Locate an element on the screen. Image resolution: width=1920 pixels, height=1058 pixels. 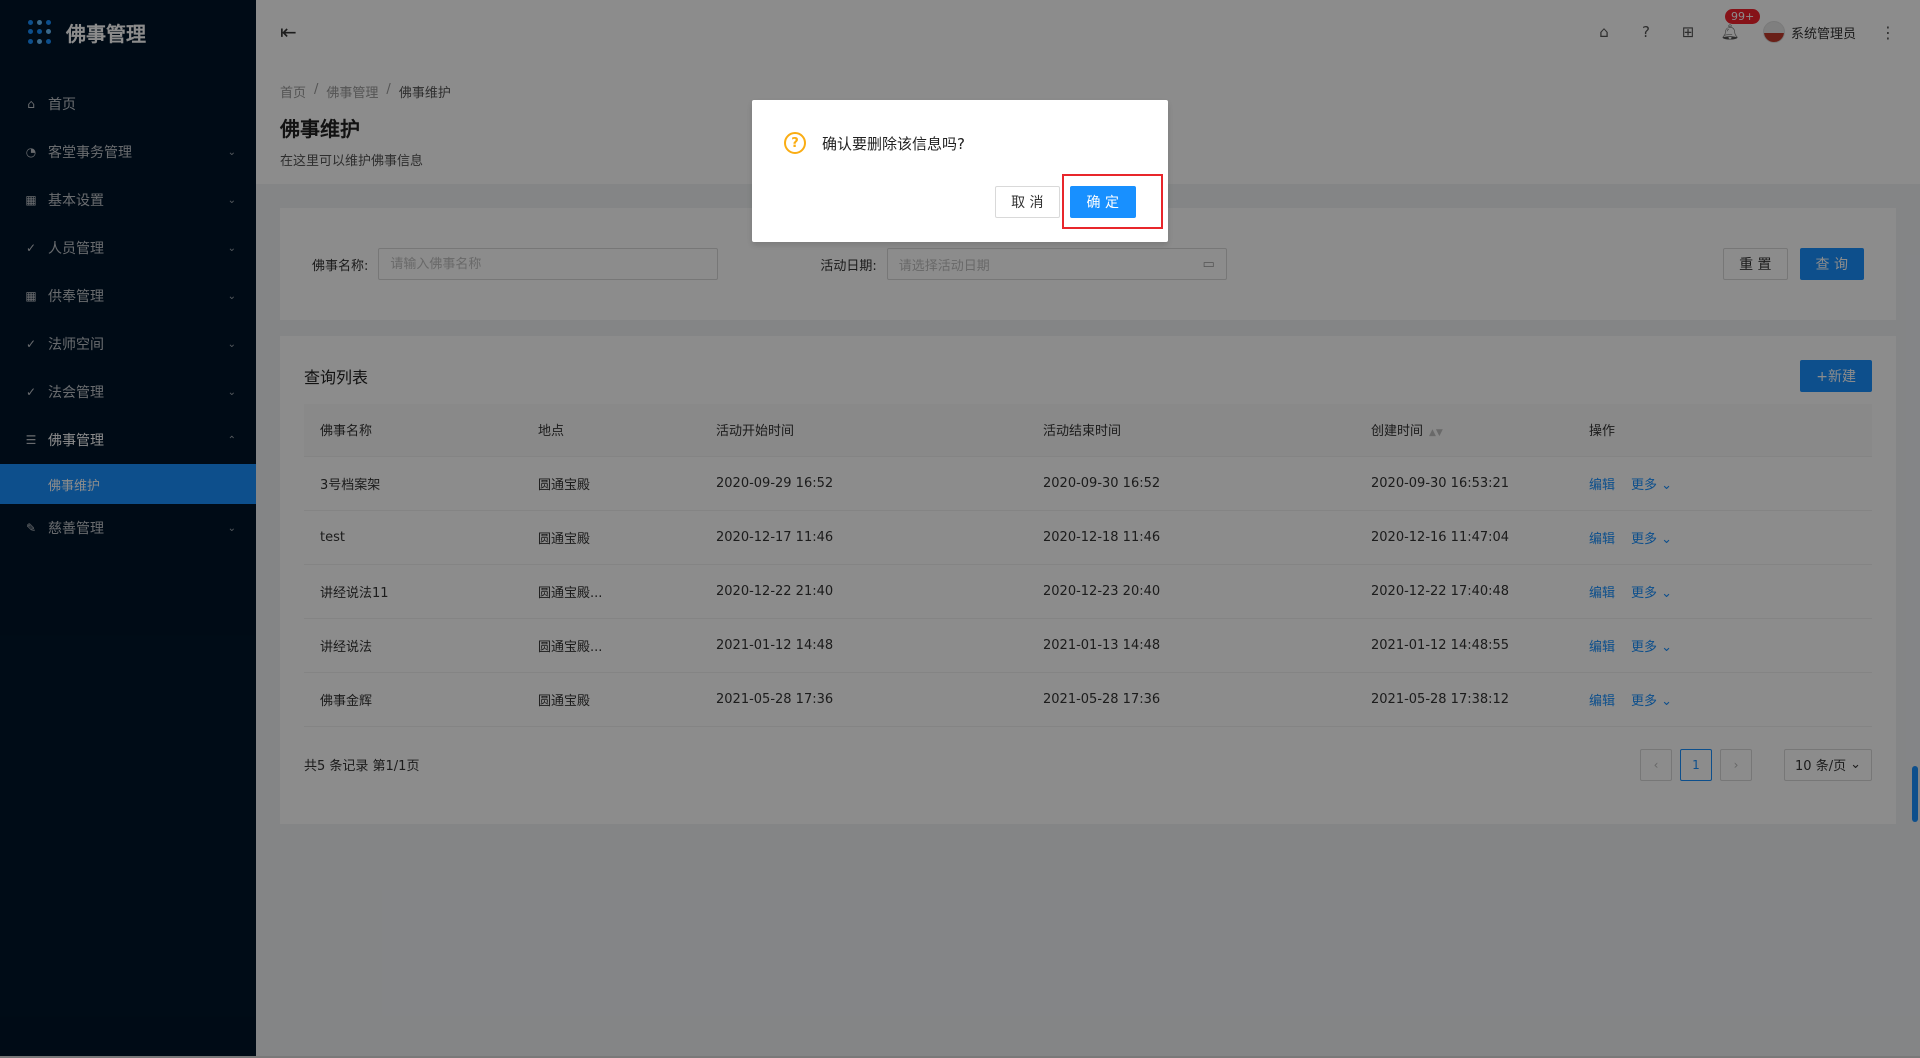
confirm-message: 确认要删除该信息吗? is located at coordinates (893, 143).